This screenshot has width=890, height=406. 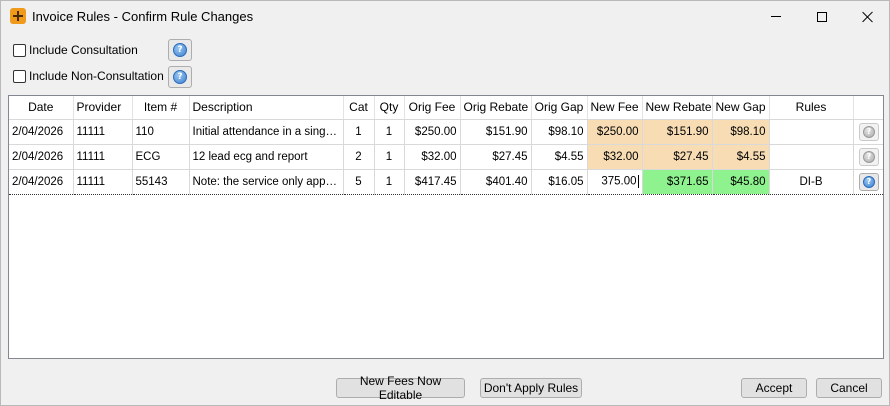 I want to click on col-header-new-fee: New Fee, so click(x=615, y=108).